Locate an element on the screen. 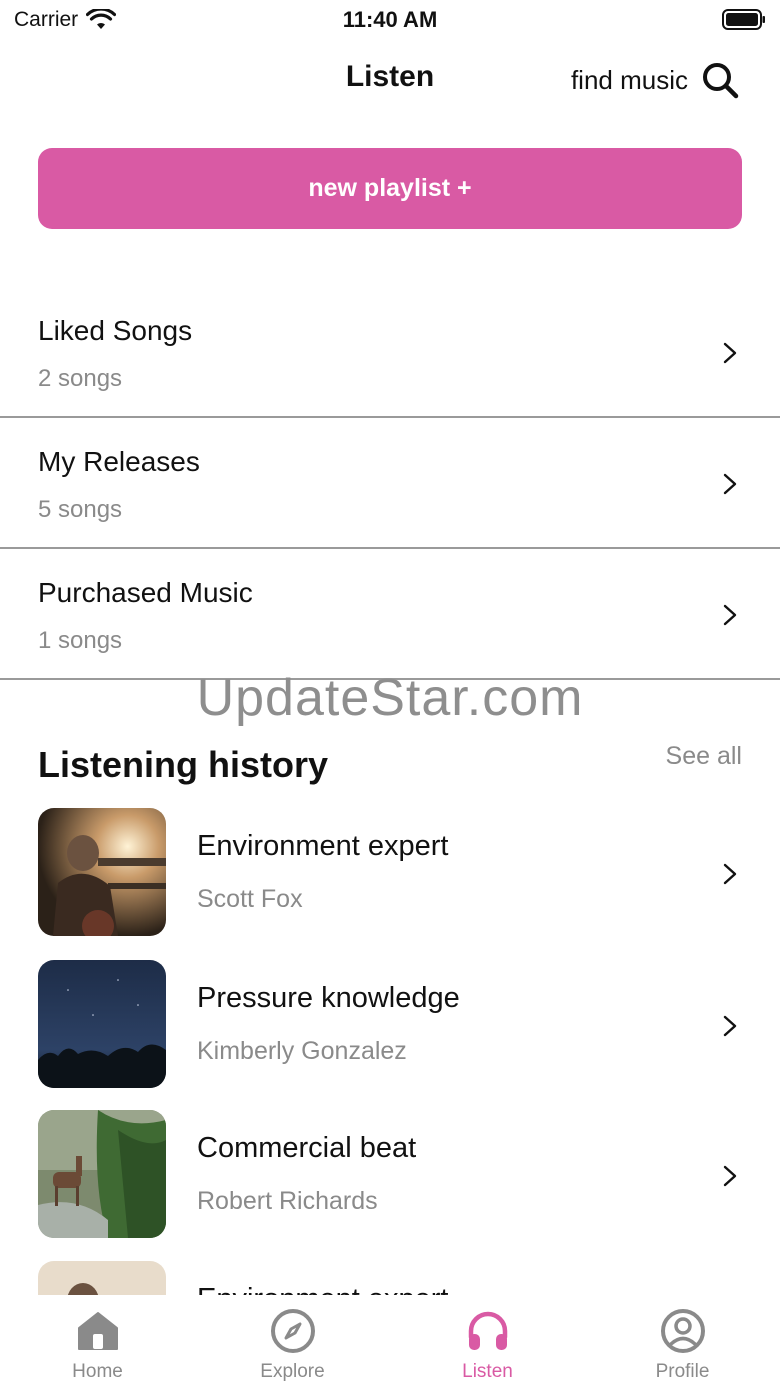  battery-icon is located at coordinates (743, 19).